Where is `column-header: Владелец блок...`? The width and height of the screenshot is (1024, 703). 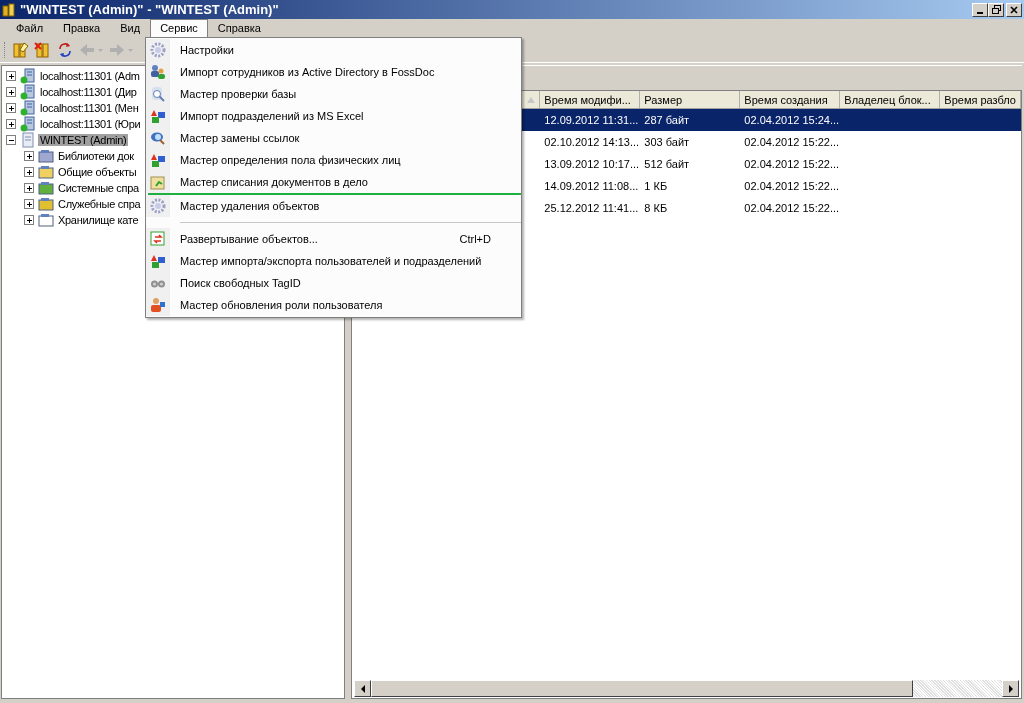
column-header: Владелец блок... is located at coordinates (890, 99).